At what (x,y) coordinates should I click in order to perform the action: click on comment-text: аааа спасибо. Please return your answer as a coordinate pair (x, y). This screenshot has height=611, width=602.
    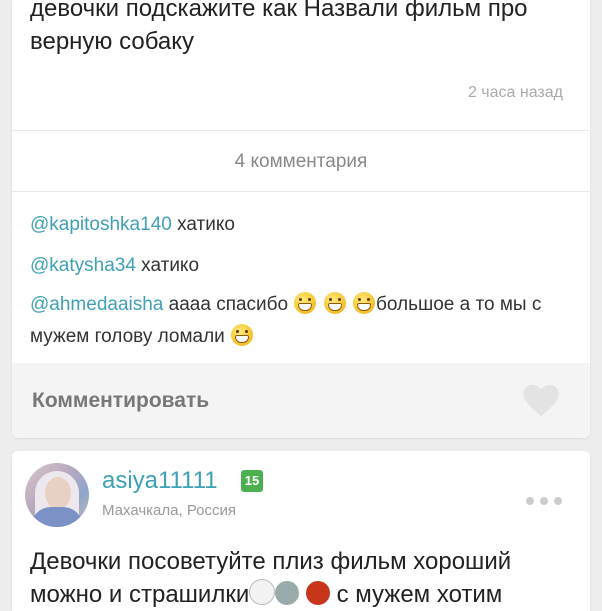
    Looking at the image, I should click on (228, 304).